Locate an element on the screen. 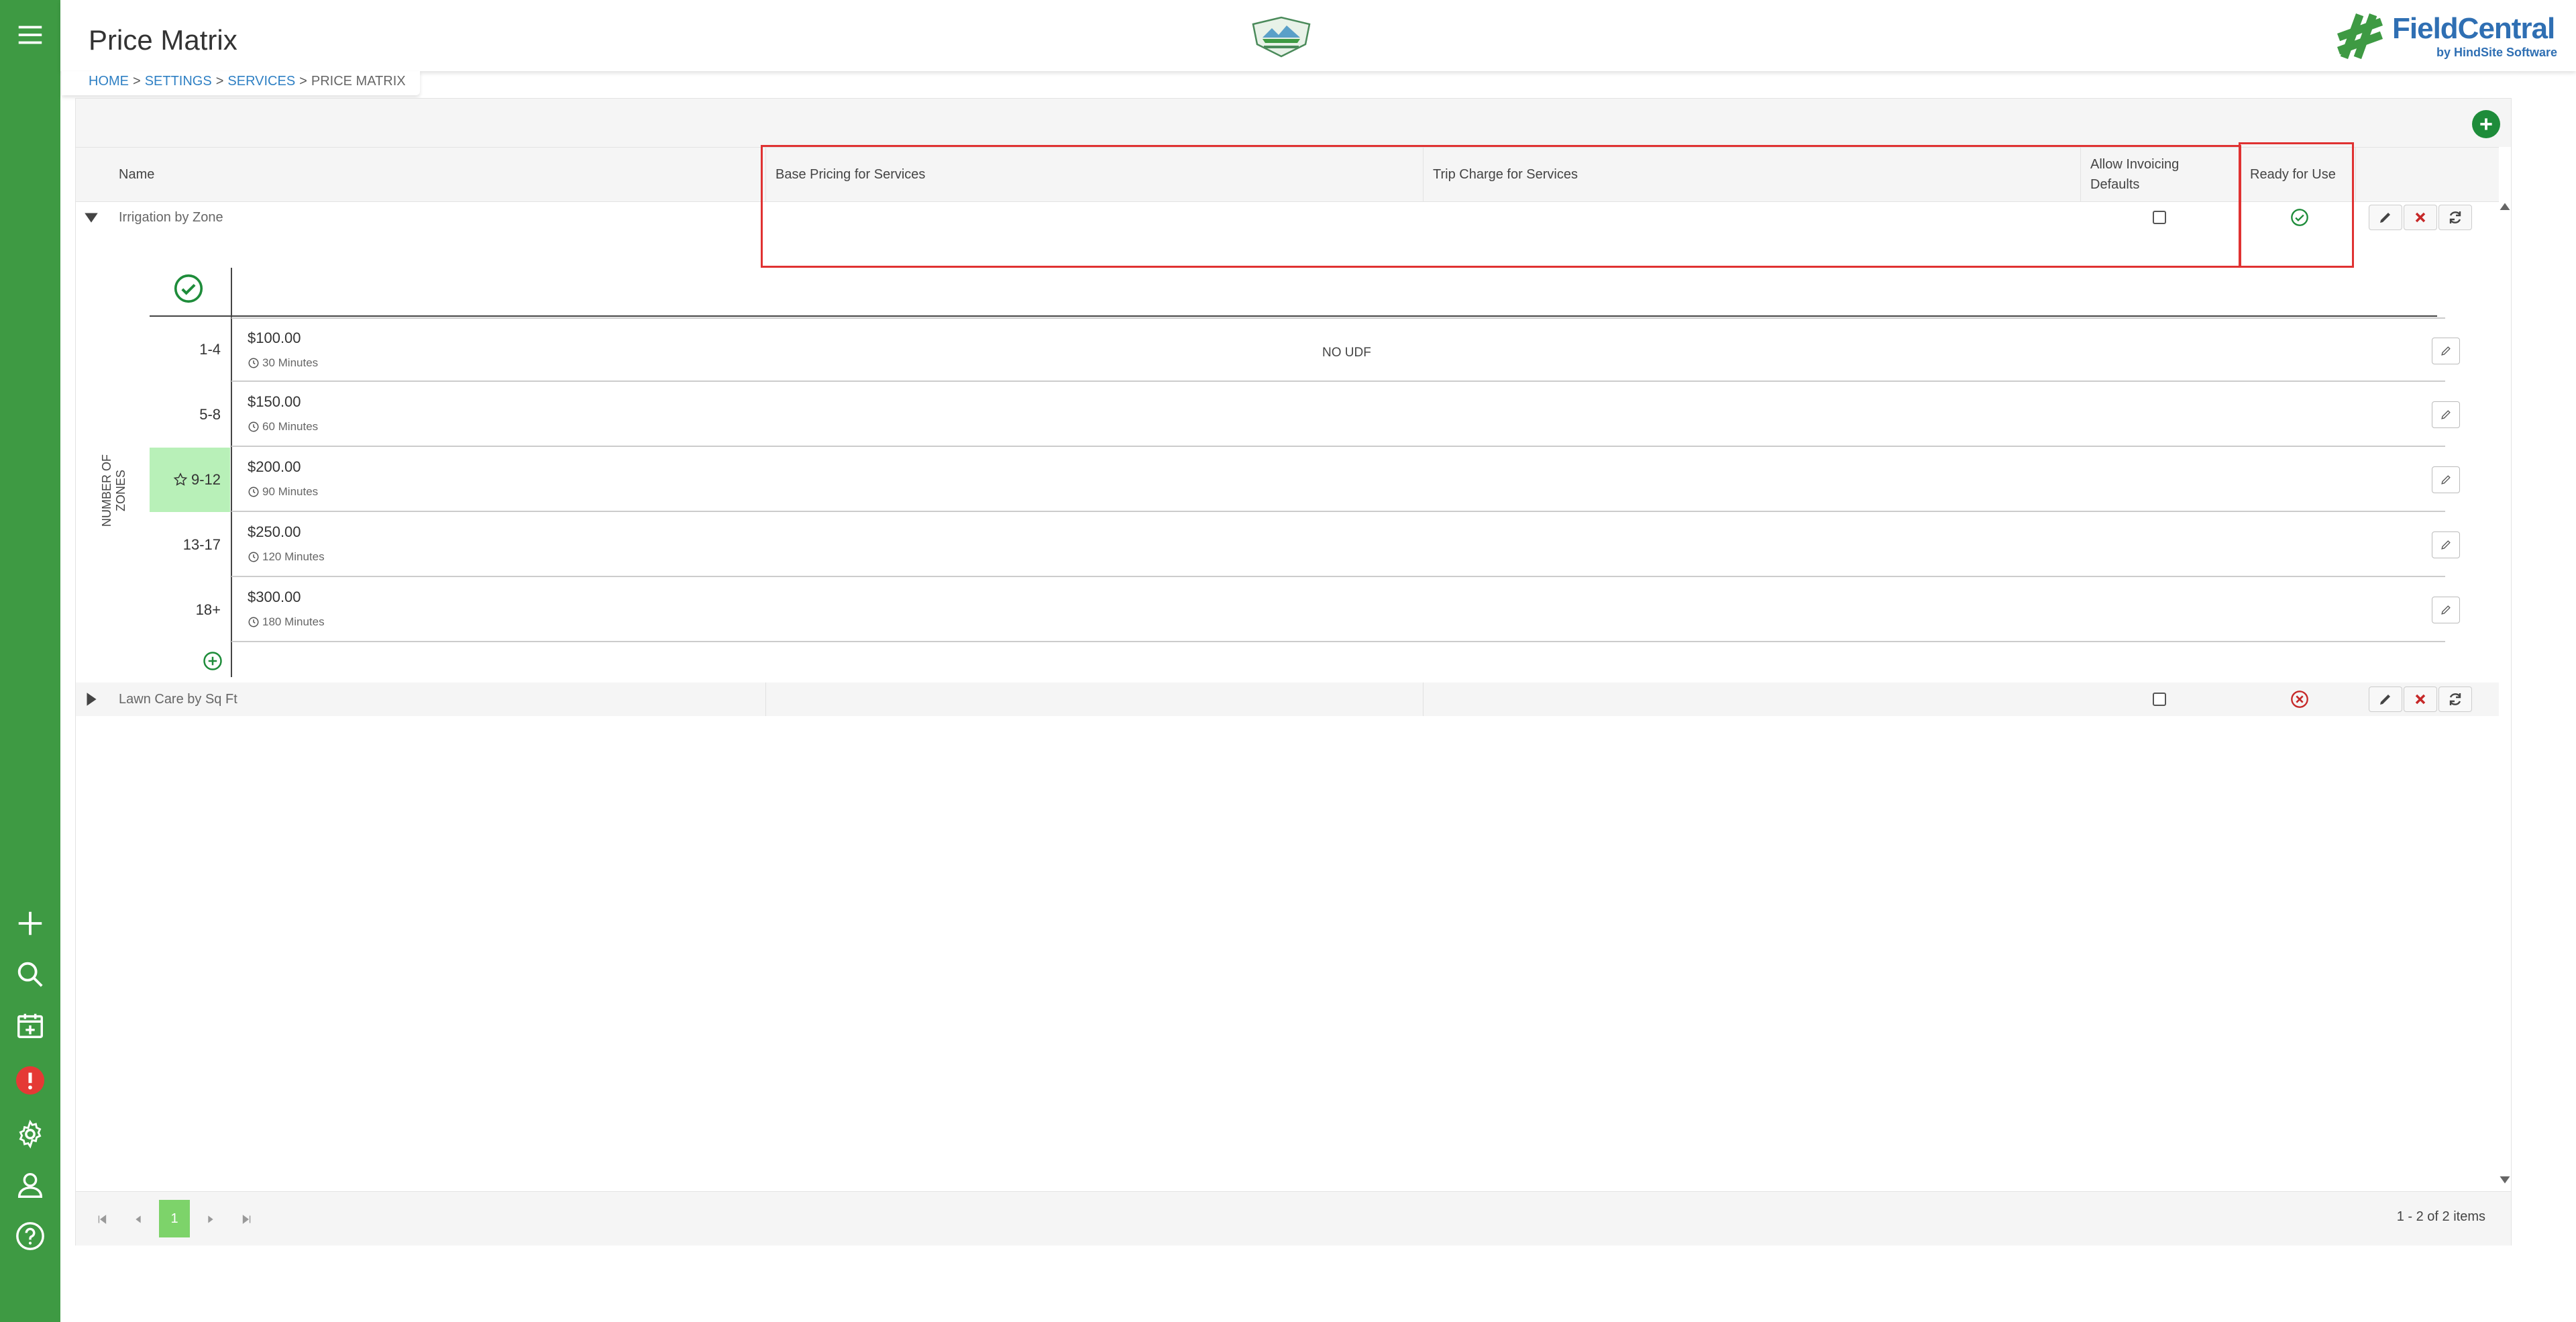 The height and width of the screenshot is (1322, 2576). zone-range-text: 9-12 is located at coordinates (206, 479).